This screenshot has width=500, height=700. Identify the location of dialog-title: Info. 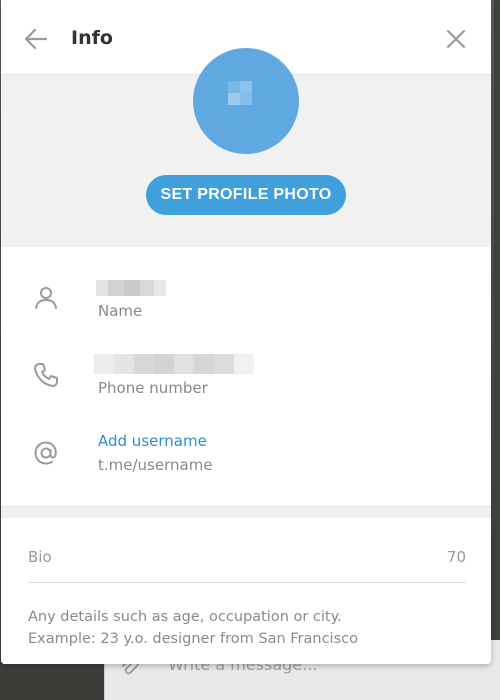
(92, 38).